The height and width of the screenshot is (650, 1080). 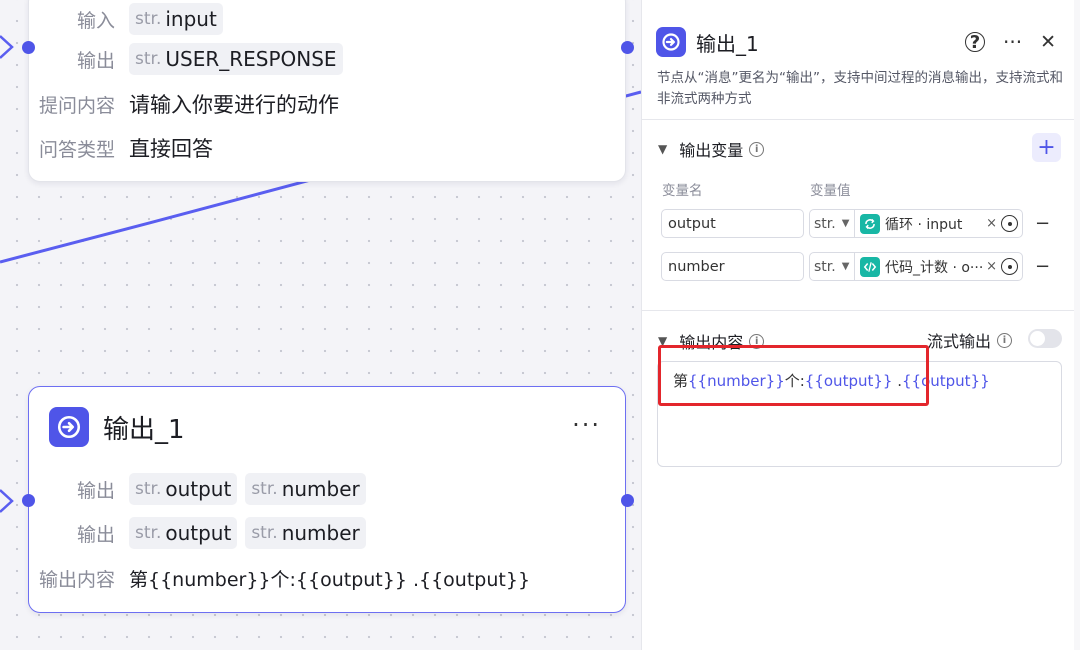 I want to click on panel-title: 输出_1, so click(x=727, y=42).